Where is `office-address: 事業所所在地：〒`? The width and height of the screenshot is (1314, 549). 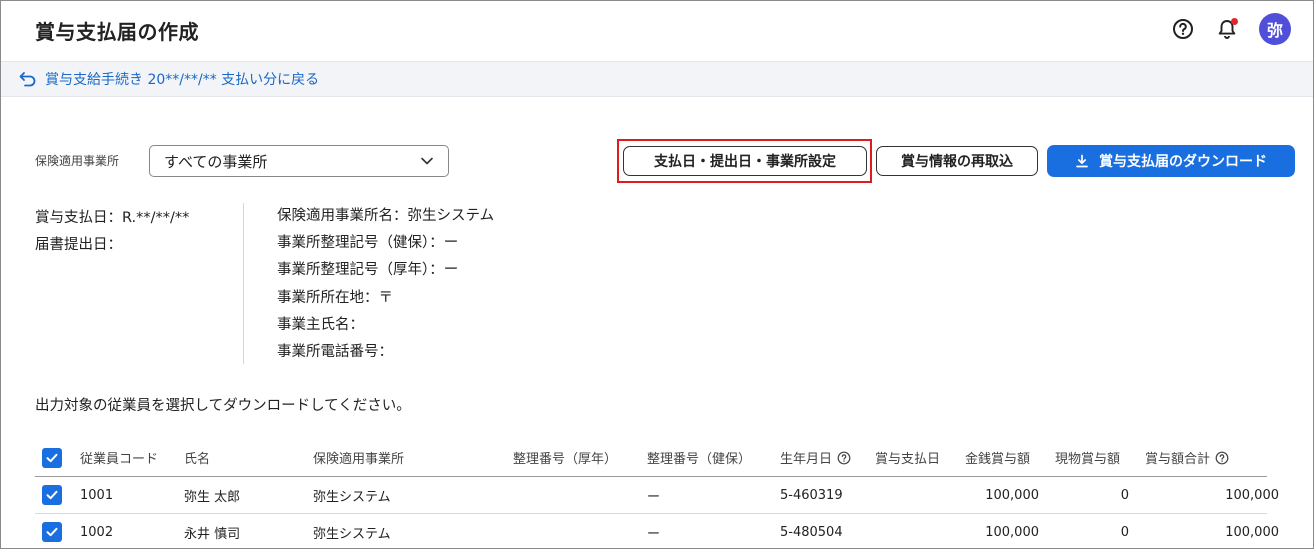
office-address: 事業所所在地：〒 is located at coordinates (335, 297).